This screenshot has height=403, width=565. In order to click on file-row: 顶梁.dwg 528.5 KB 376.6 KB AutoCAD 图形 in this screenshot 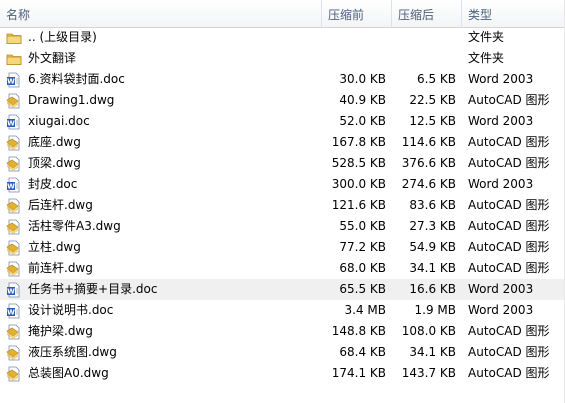, I will do `click(282, 163)`.